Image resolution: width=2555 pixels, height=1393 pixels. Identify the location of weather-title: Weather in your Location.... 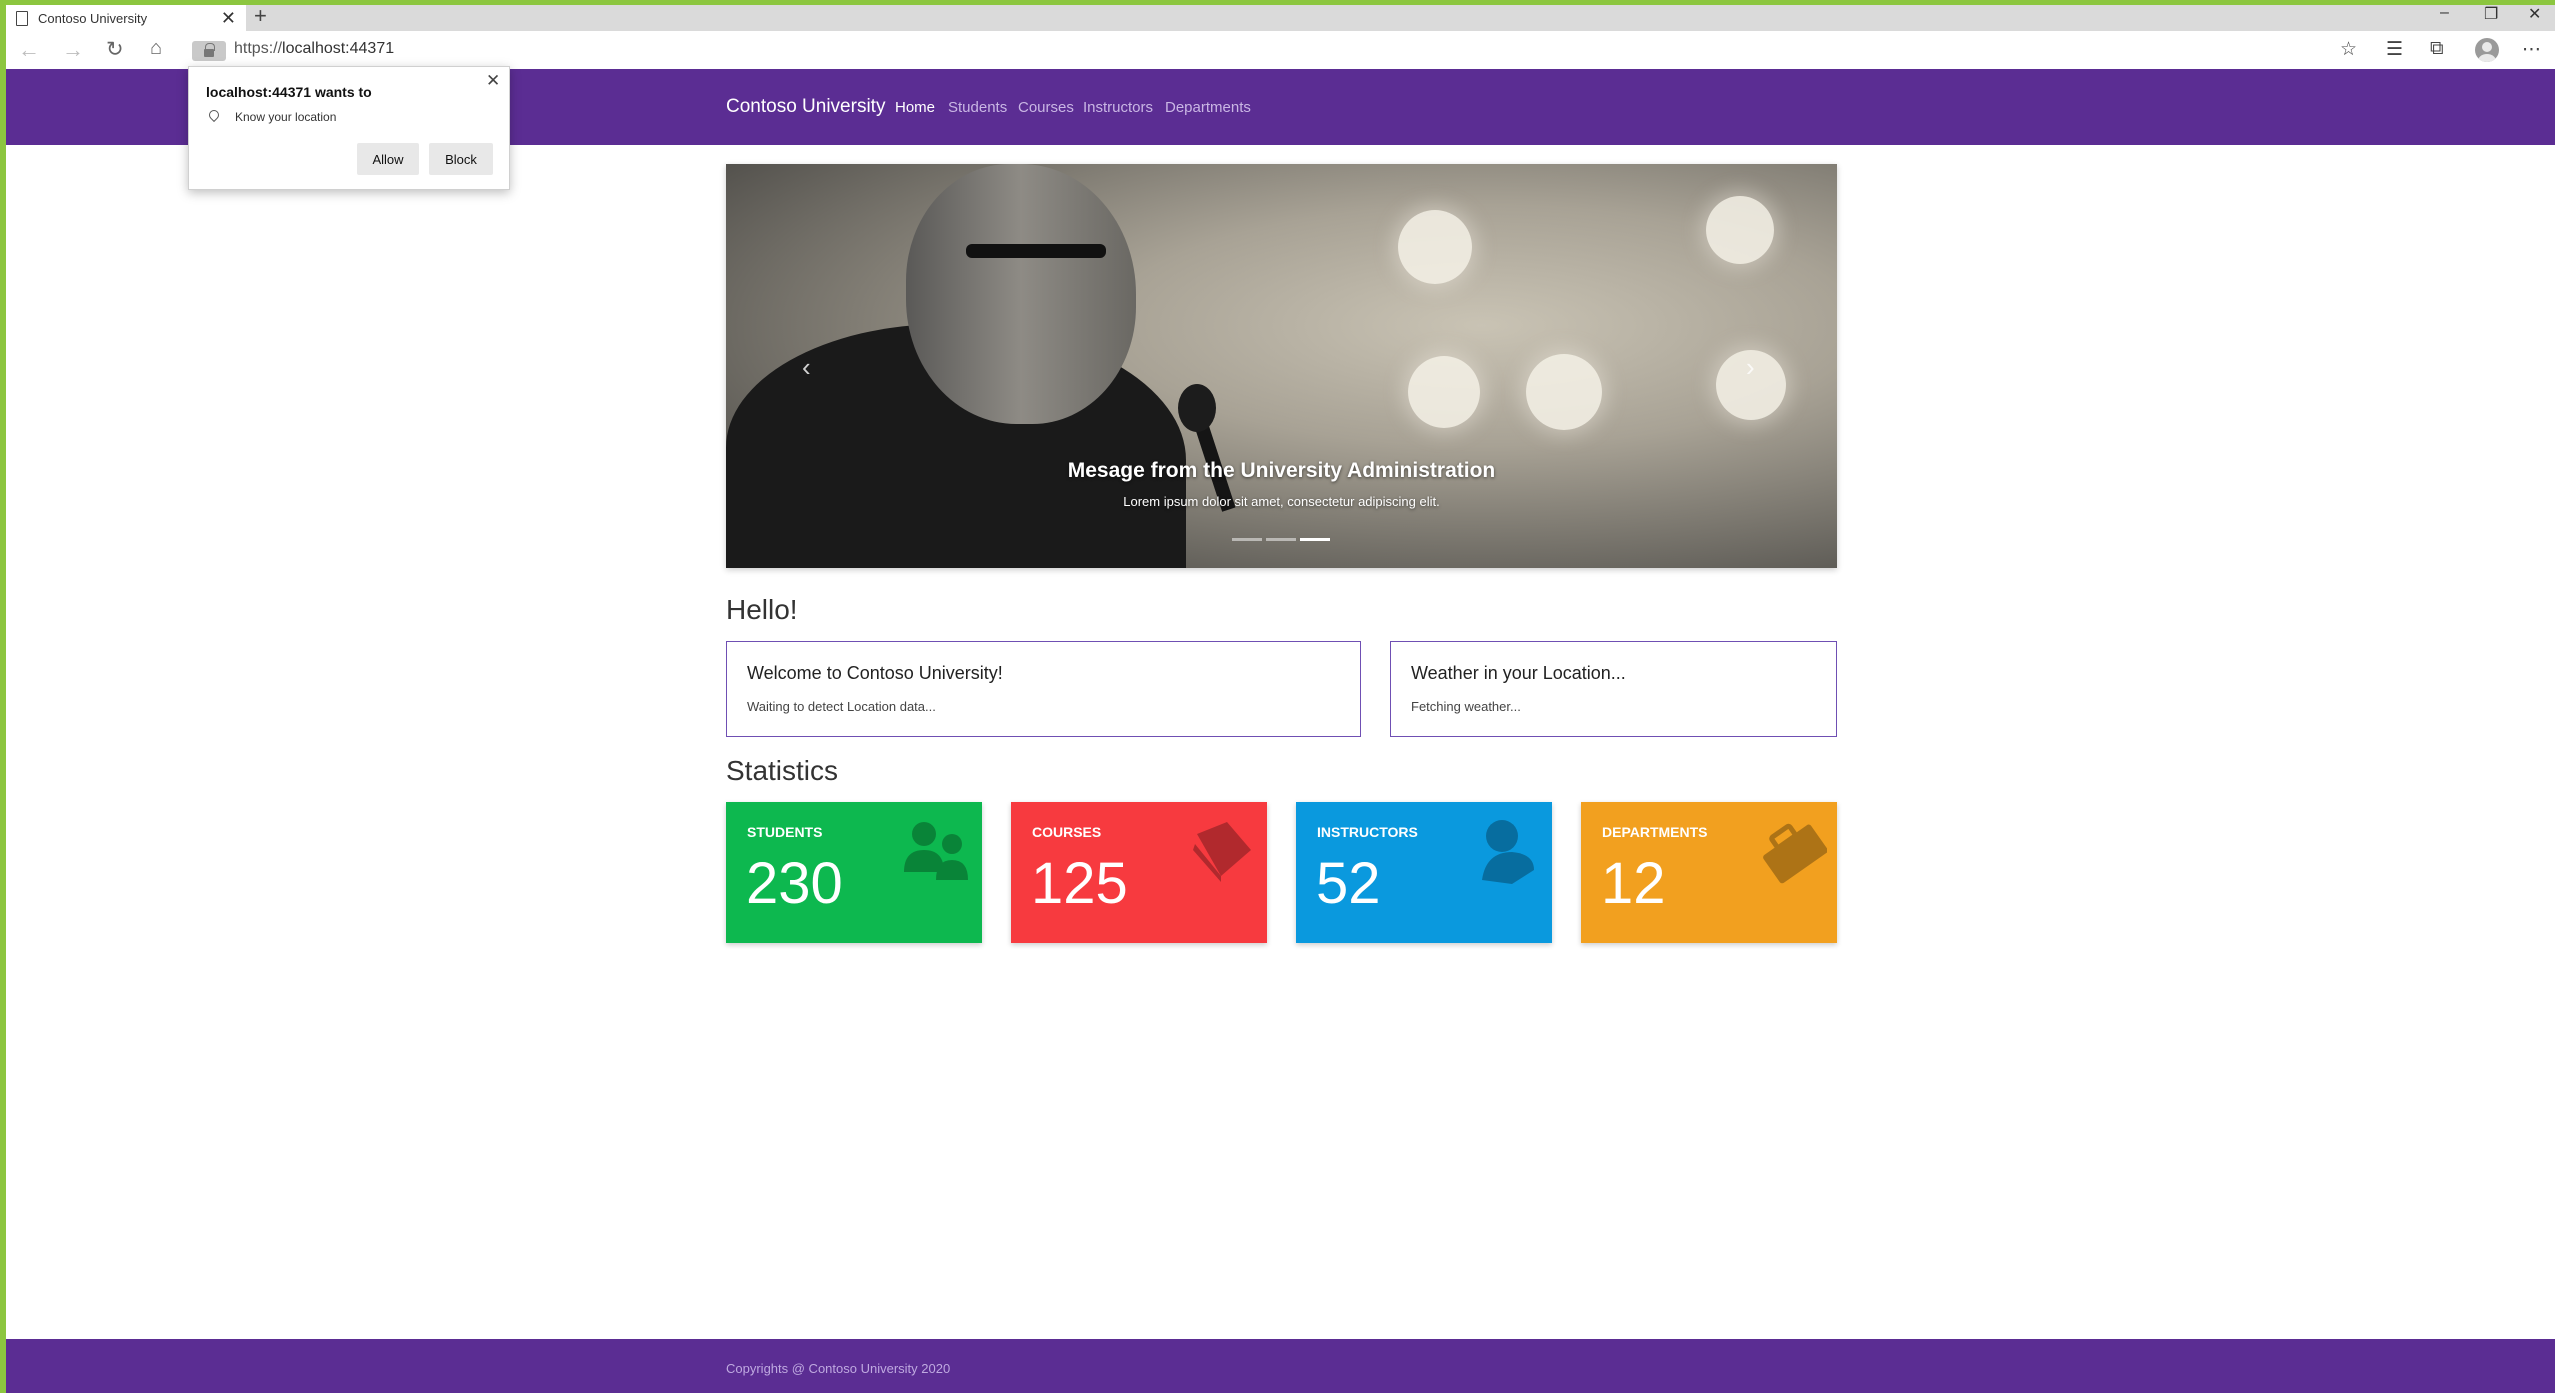
(1518, 673).